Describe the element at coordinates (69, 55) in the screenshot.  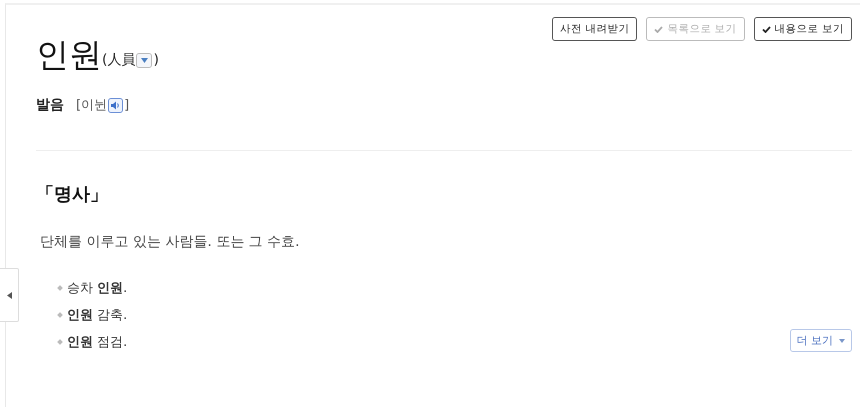
I see `headword: 인원` at that location.